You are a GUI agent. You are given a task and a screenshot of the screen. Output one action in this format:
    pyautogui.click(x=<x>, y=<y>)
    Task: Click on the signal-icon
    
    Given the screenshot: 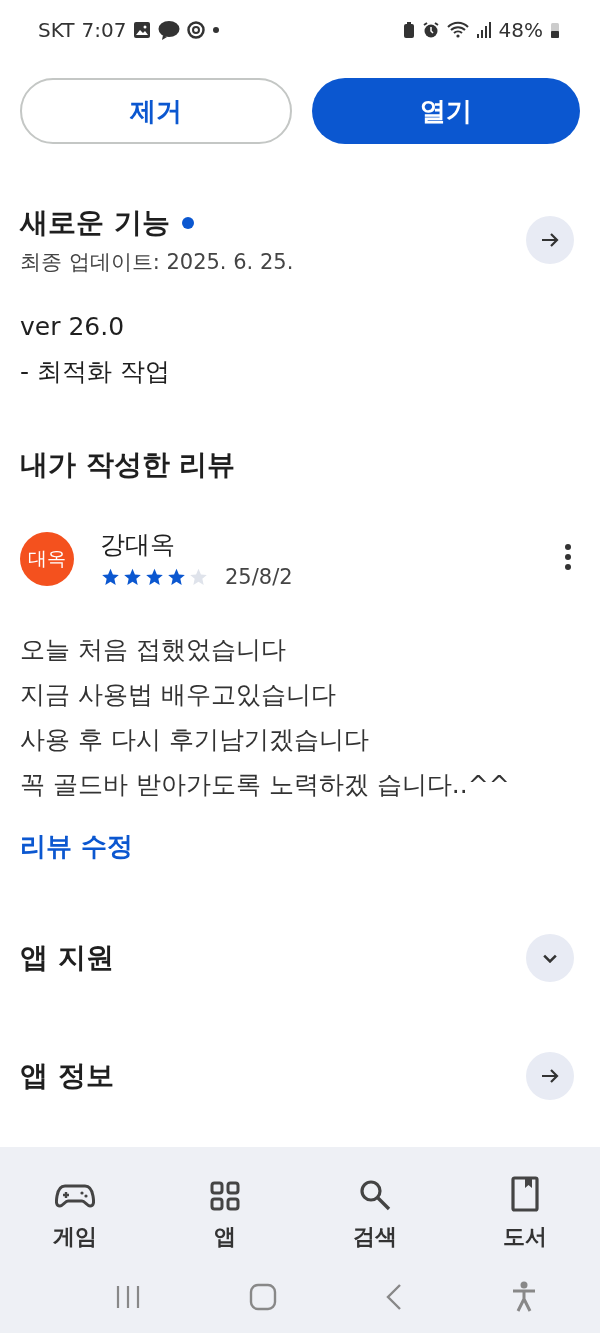 What is the action you would take?
    pyautogui.click(x=483, y=30)
    